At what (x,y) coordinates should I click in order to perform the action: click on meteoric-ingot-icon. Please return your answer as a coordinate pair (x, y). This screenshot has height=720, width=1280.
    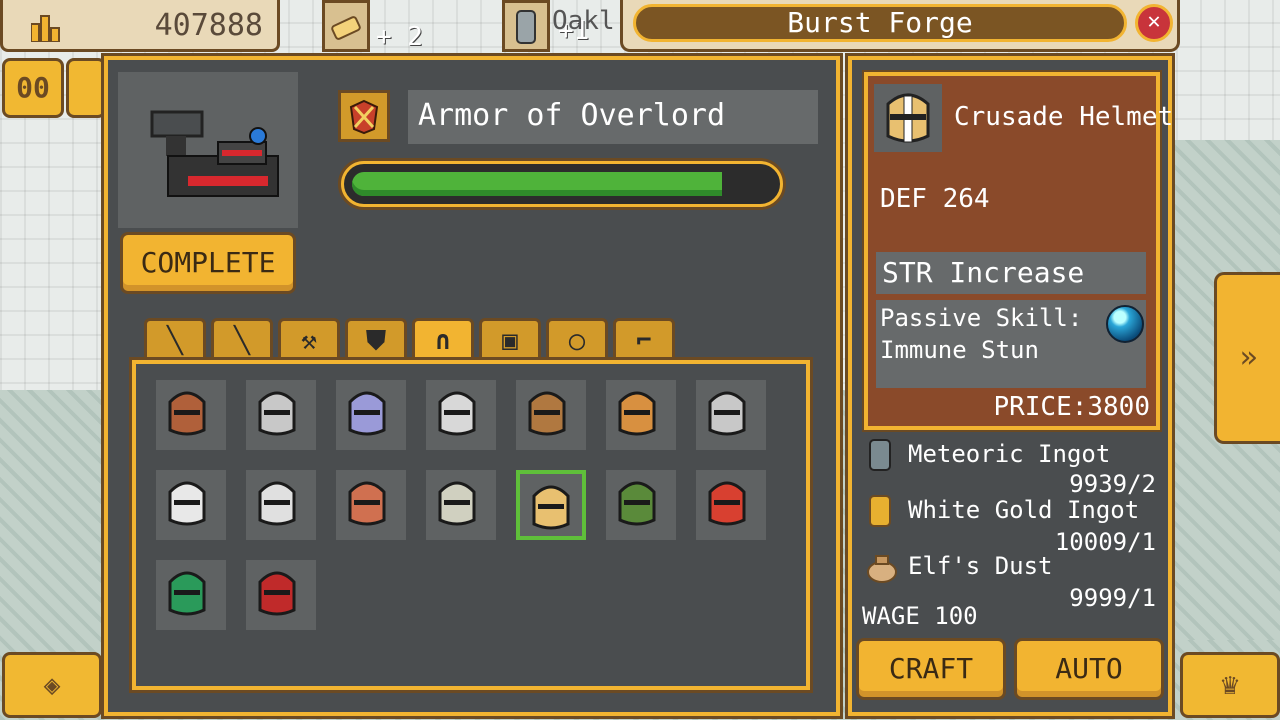
    Looking at the image, I should click on (880, 455).